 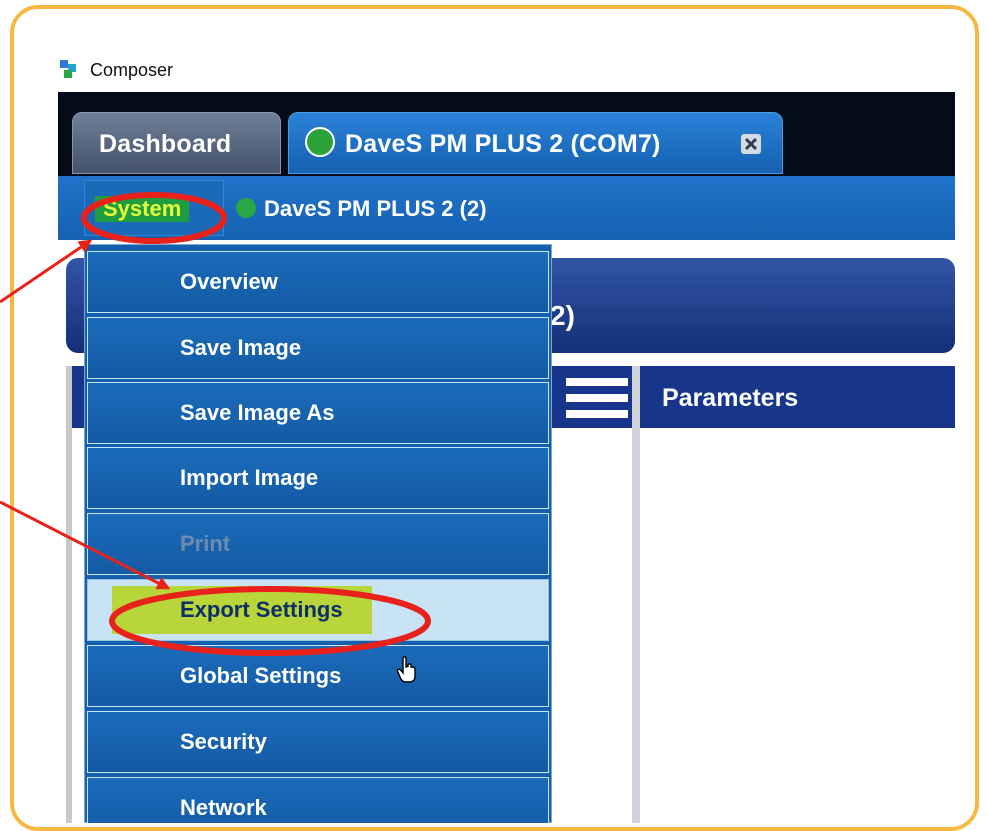 What do you see at coordinates (165, 144) in the screenshot?
I see `tab-dashboard-label: Dashboard` at bounding box center [165, 144].